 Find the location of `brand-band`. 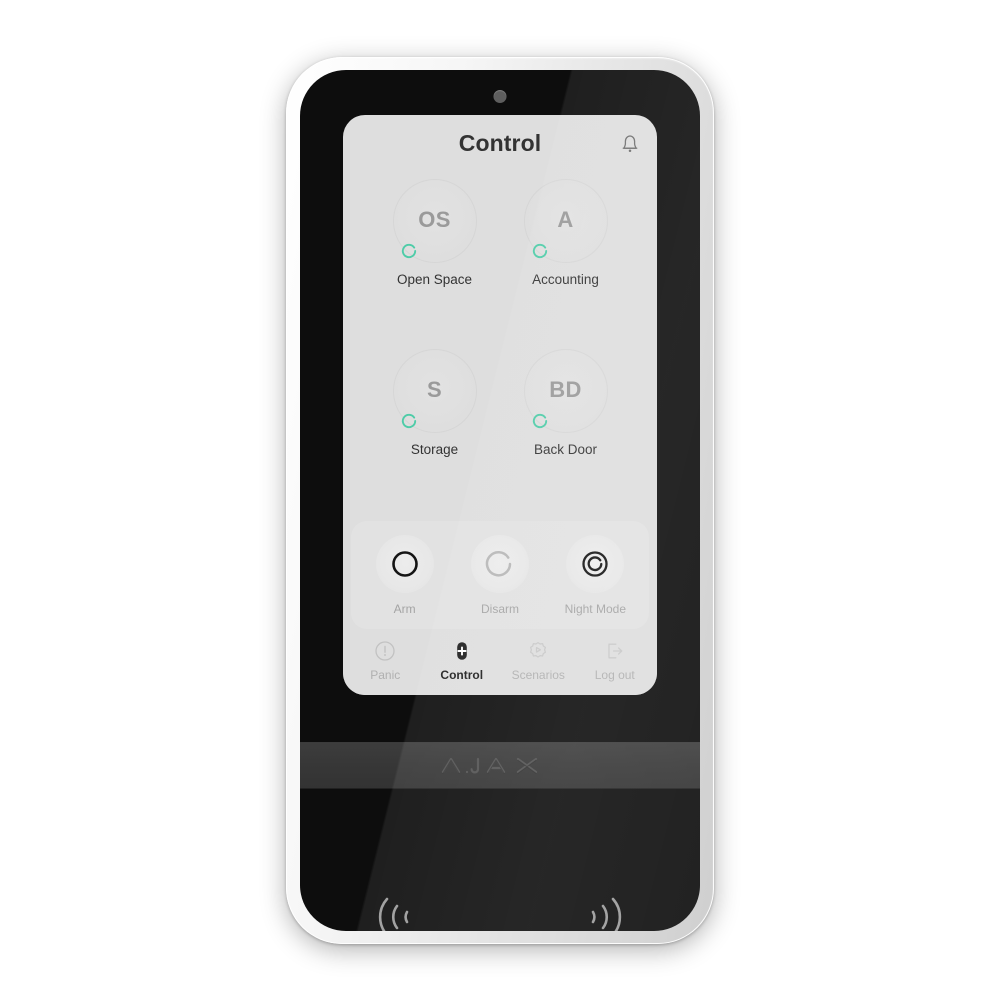

brand-band is located at coordinates (500, 765).